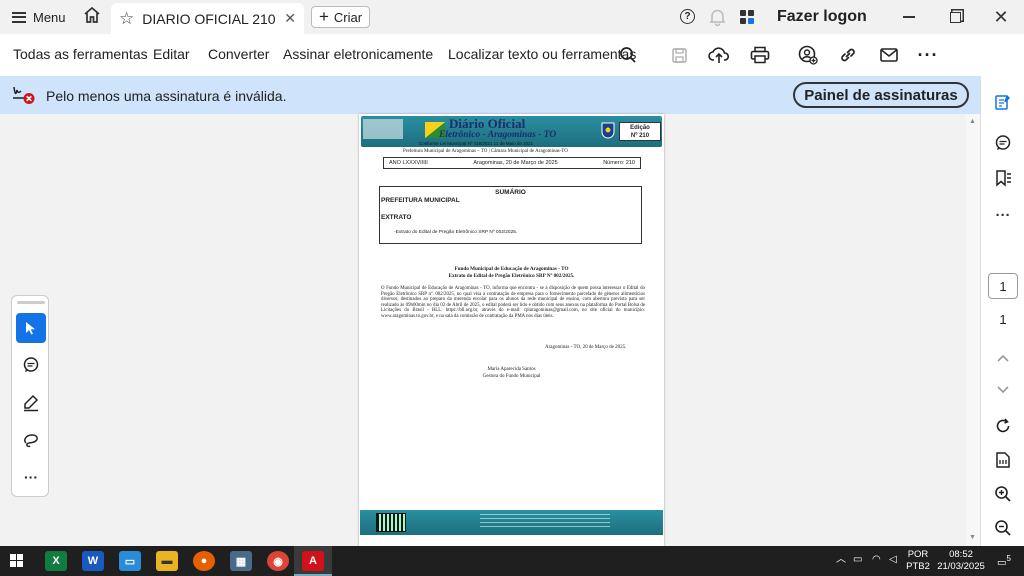  I want to click on save-icon, so click(679, 55).